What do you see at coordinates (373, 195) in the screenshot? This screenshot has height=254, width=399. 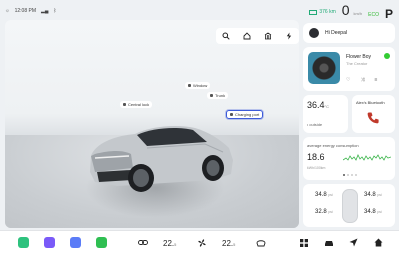 I see `tire-front-right: 34.8 psi` at bounding box center [373, 195].